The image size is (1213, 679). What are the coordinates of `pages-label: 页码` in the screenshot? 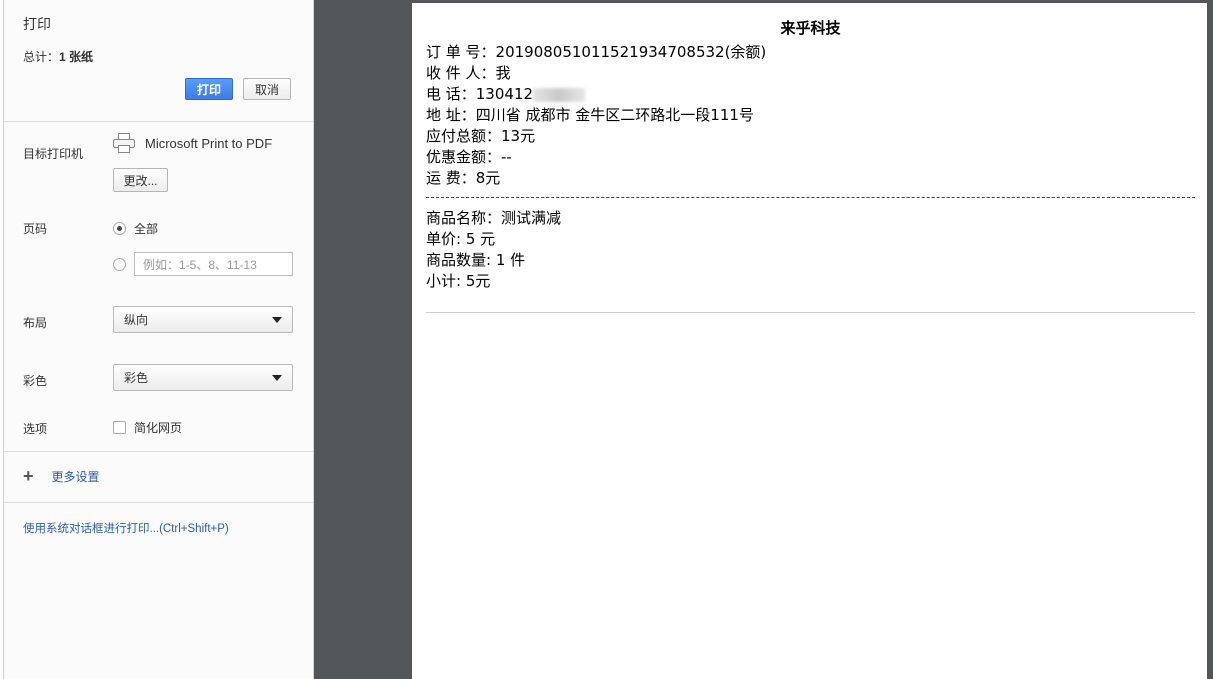 It's located at (35, 229).